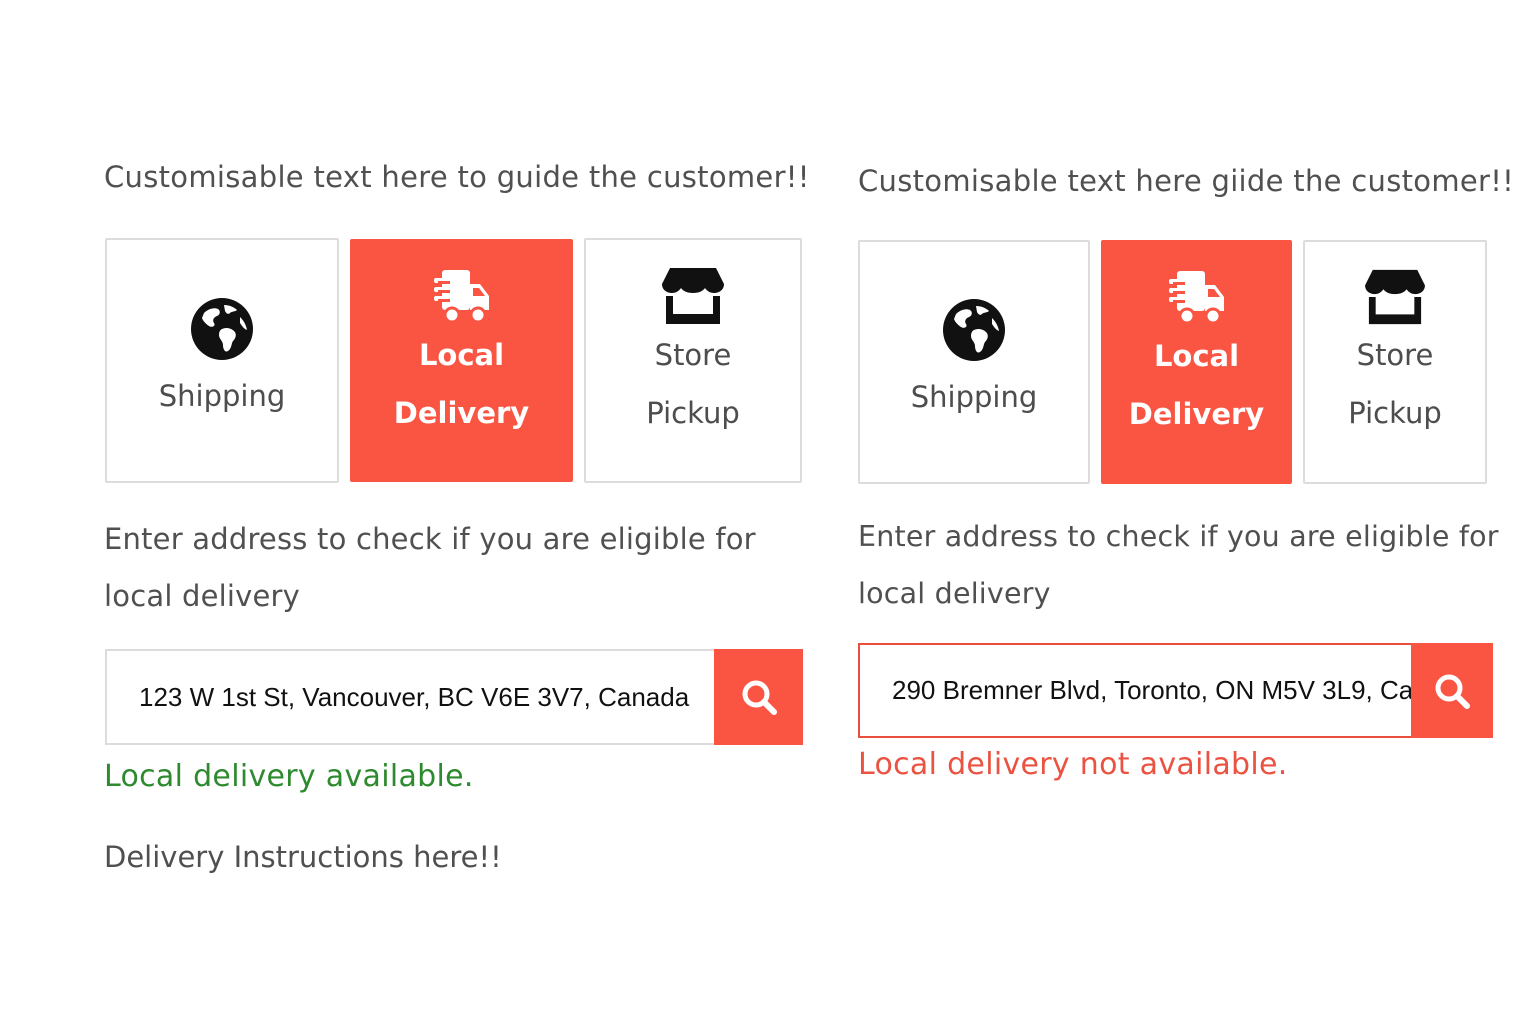 The height and width of the screenshot is (1024, 1536). What do you see at coordinates (1073, 764) in the screenshot?
I see `delivery-status-message: Local delivery not available.` at bounding box center [1073, 764].